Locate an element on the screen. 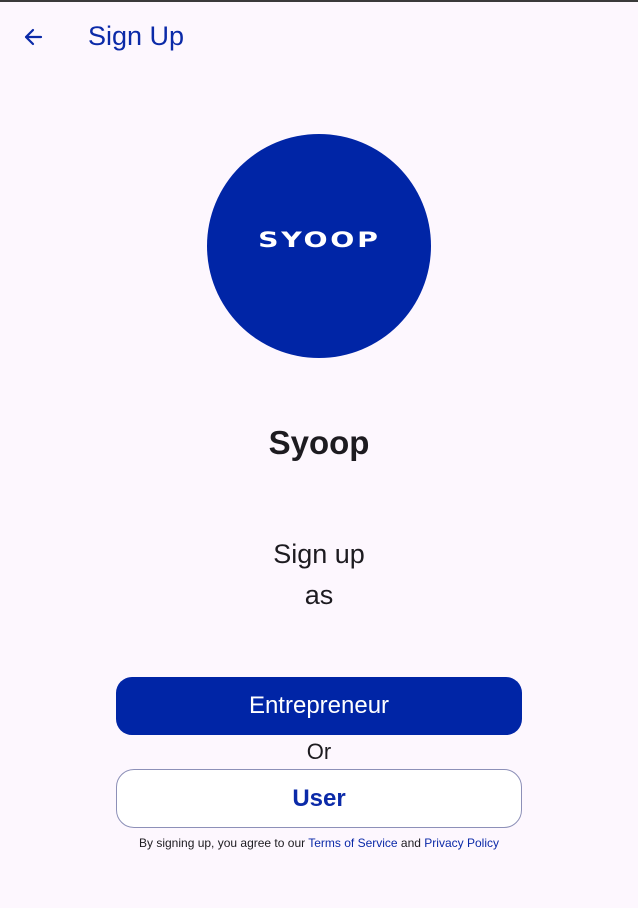 This screenshot has height=908, width=638. logo-wordmark: SYOOP is located at coordinates (319, 240).